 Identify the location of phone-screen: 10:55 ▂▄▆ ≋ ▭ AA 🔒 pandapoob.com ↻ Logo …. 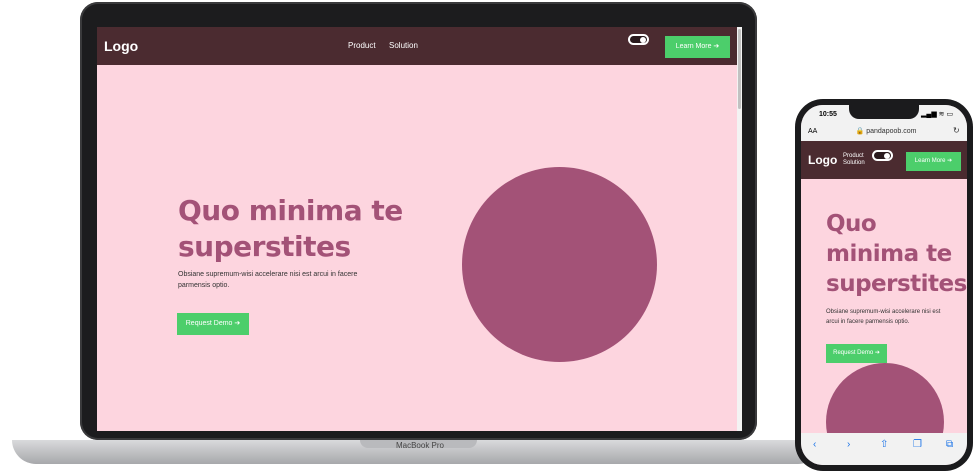
(884, 285).